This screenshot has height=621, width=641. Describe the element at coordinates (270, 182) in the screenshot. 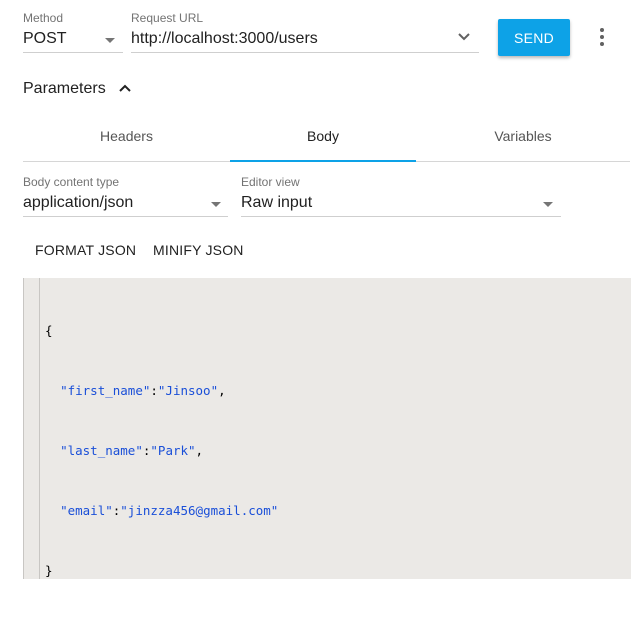

I see `editor-view-label: Editor view` at that location.